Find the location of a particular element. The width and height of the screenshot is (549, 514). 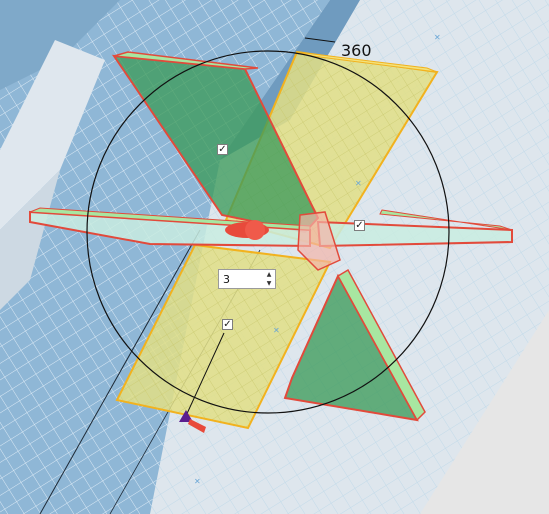

copies-input is located at coordinates (241, 279).